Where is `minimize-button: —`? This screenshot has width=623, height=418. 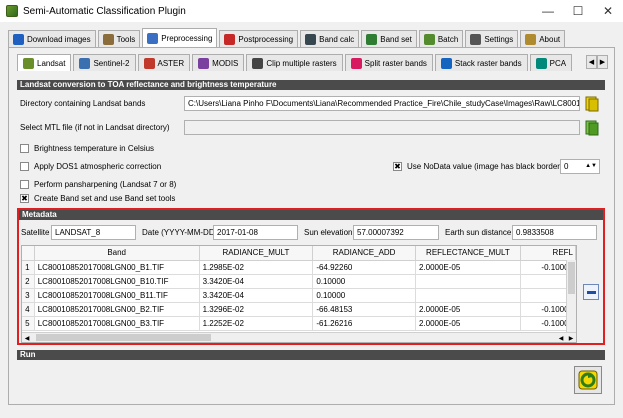
minimize-button: — is located at coordinates (548, 11).